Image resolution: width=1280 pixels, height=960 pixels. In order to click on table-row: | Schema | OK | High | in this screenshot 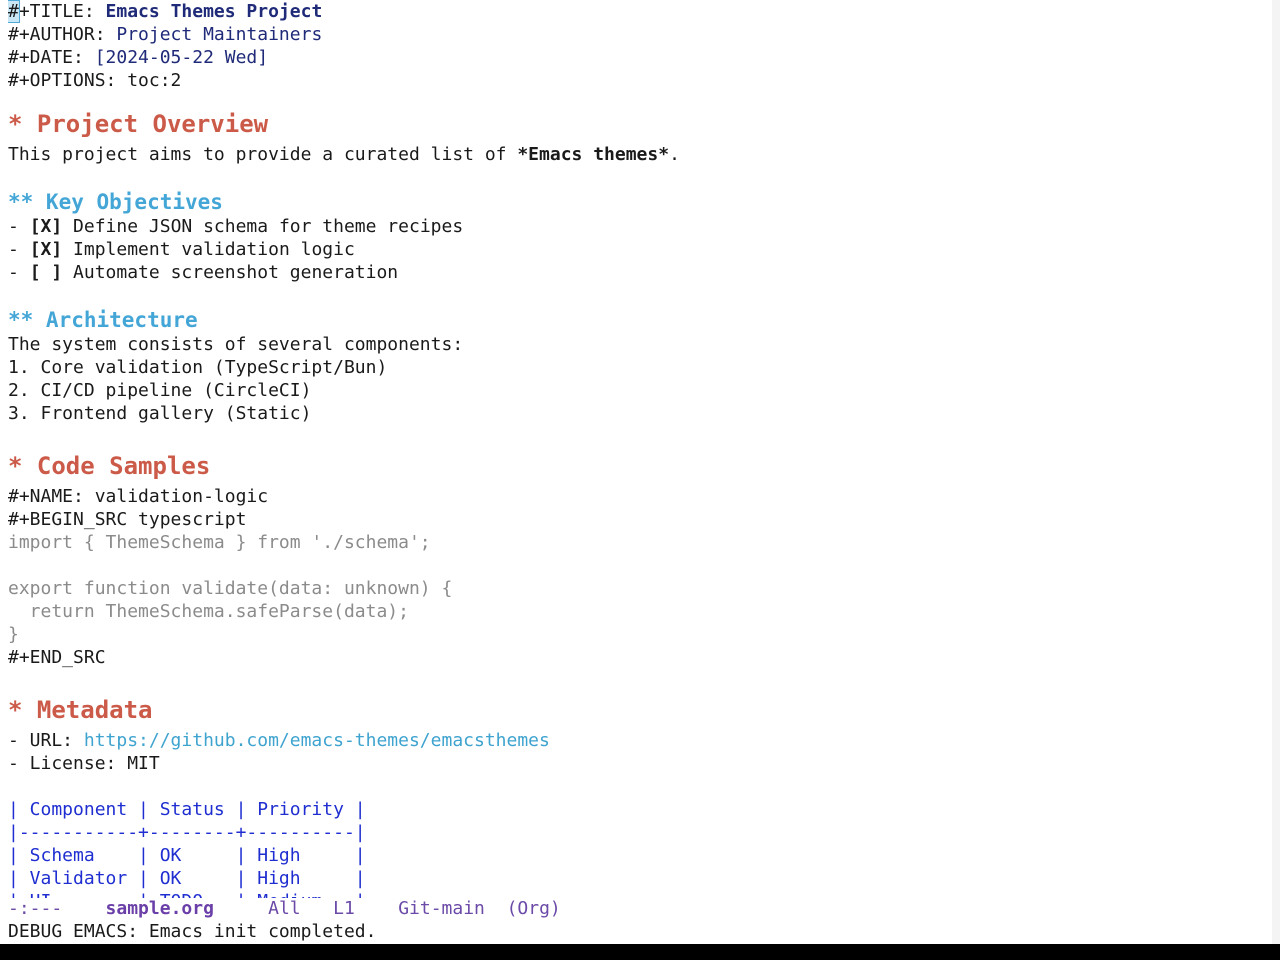, I will do `click(640, 855)`.